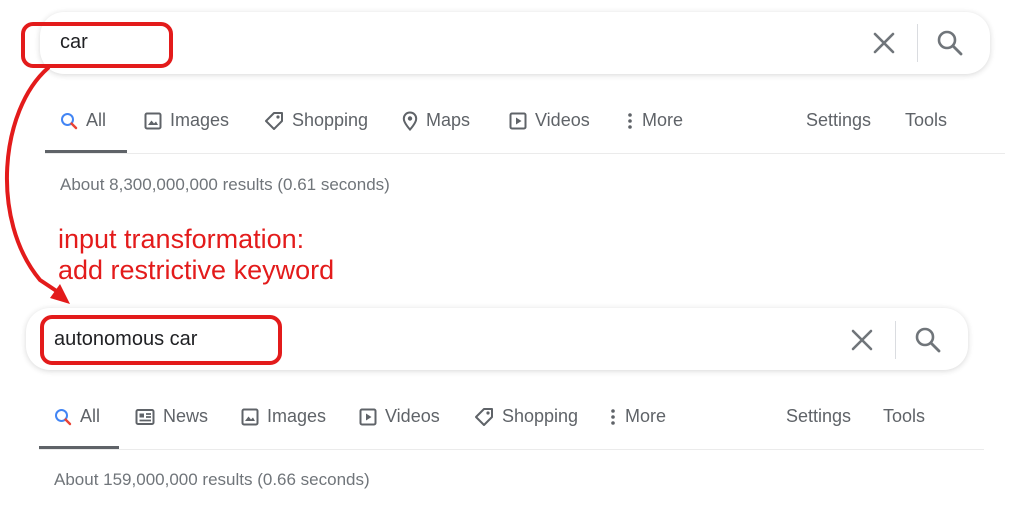  I want to click on tab-label: Maps, so click(448, 120).